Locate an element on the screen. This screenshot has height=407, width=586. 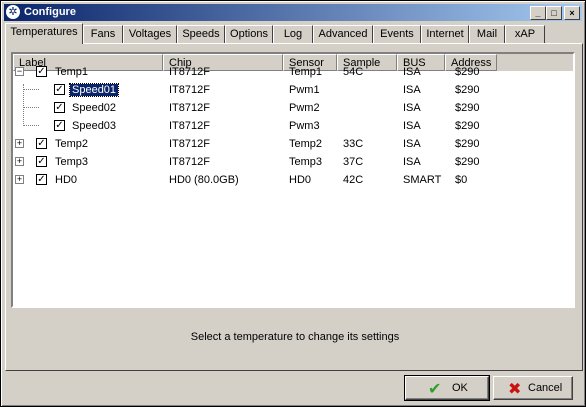
table-row: ✓ Speed01 IT8712F Pwm1 ISA $290 is located at coordinates (293, 90).